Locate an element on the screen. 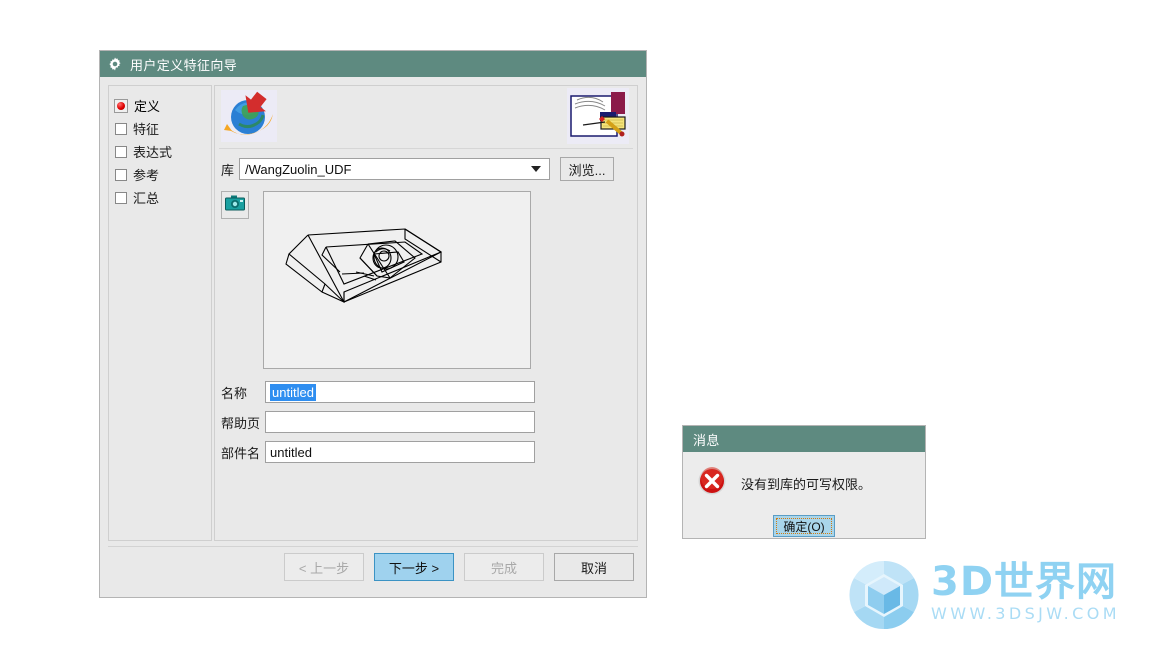 Image resolution: width=1152 pixels, height=648 pixels. gear-icon is located at coordinates (115, 64).